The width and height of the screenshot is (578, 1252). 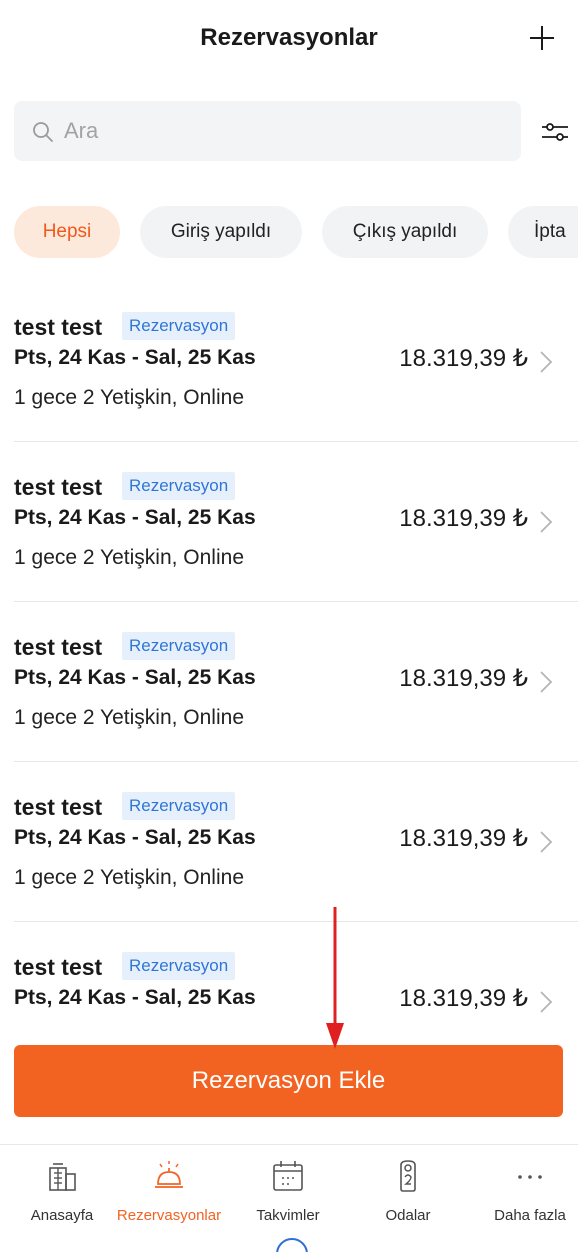 What do you see at coordinates (405, 232) in the screenshot?
I see `chip-checked-out: Çıkış yapıldı` at bounding box center [405, 232].